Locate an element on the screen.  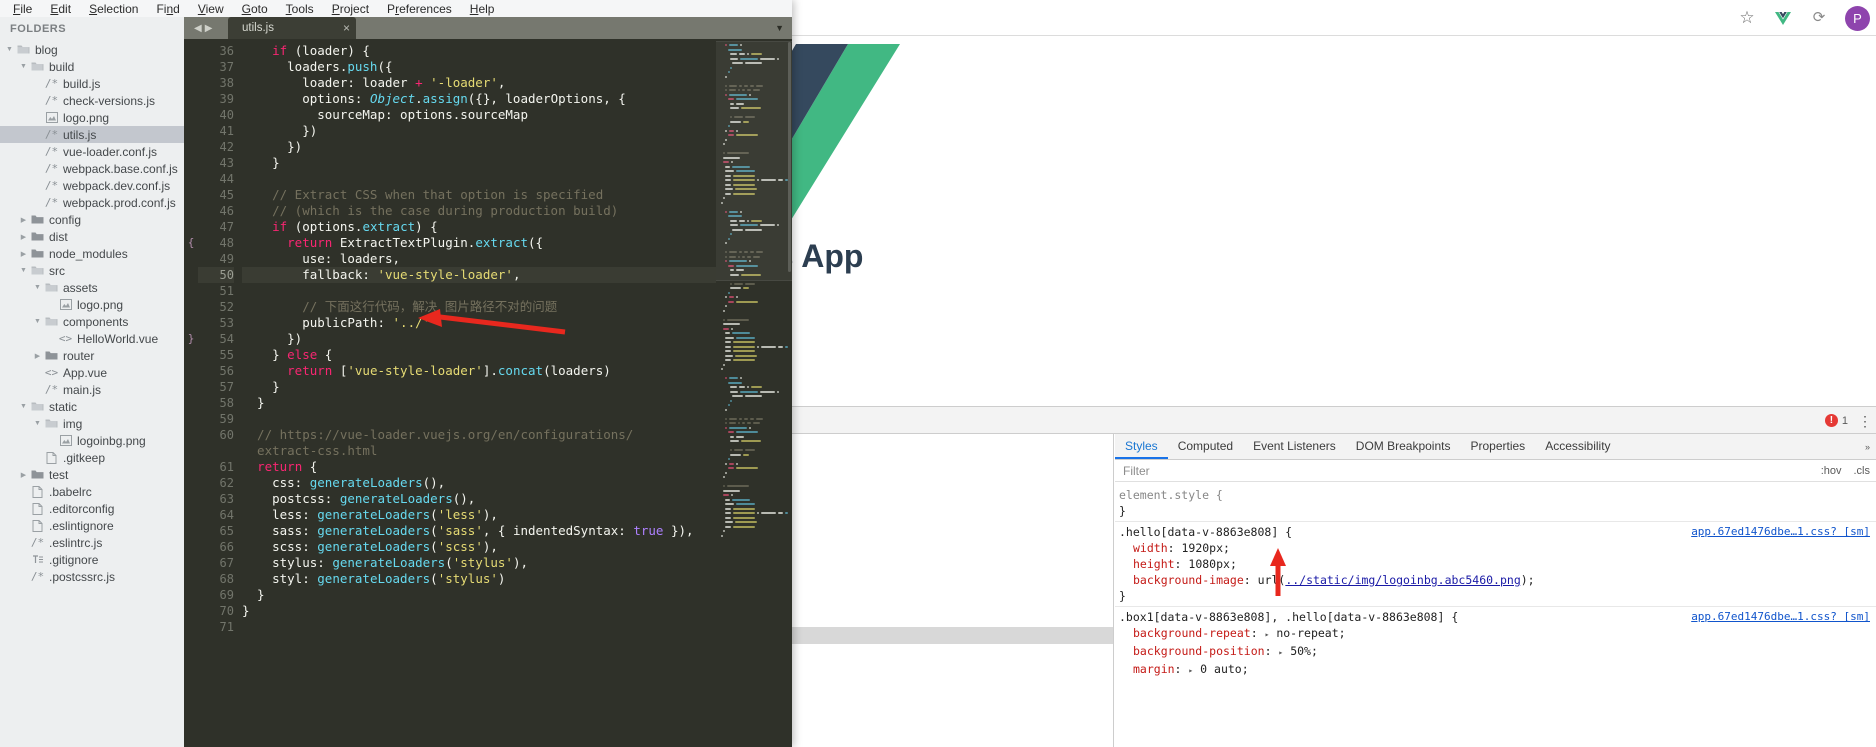
menu-file: File is located at coordinates (22, 9).